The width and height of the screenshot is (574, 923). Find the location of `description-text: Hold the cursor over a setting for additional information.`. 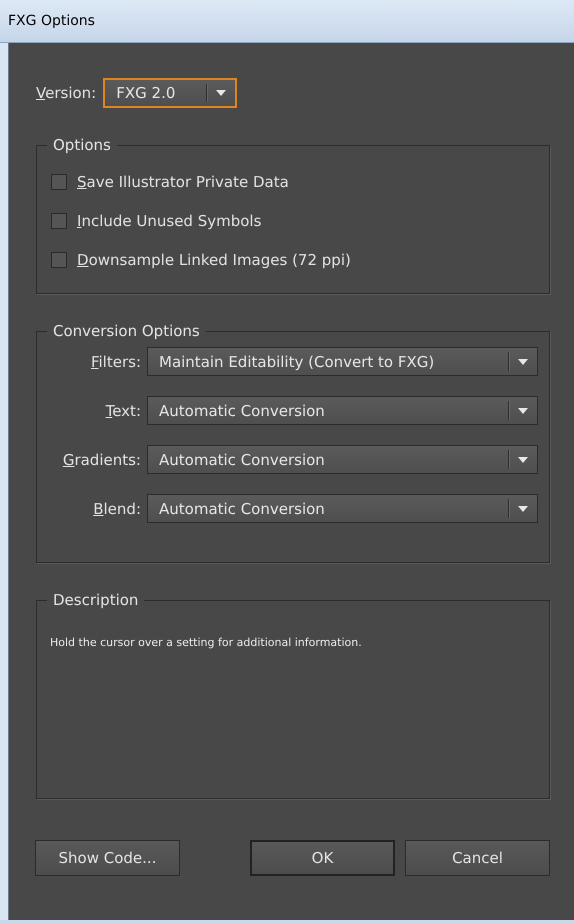

description-text: Hold the cursor over a setting for additional information. is located at coordinates (206, 642).